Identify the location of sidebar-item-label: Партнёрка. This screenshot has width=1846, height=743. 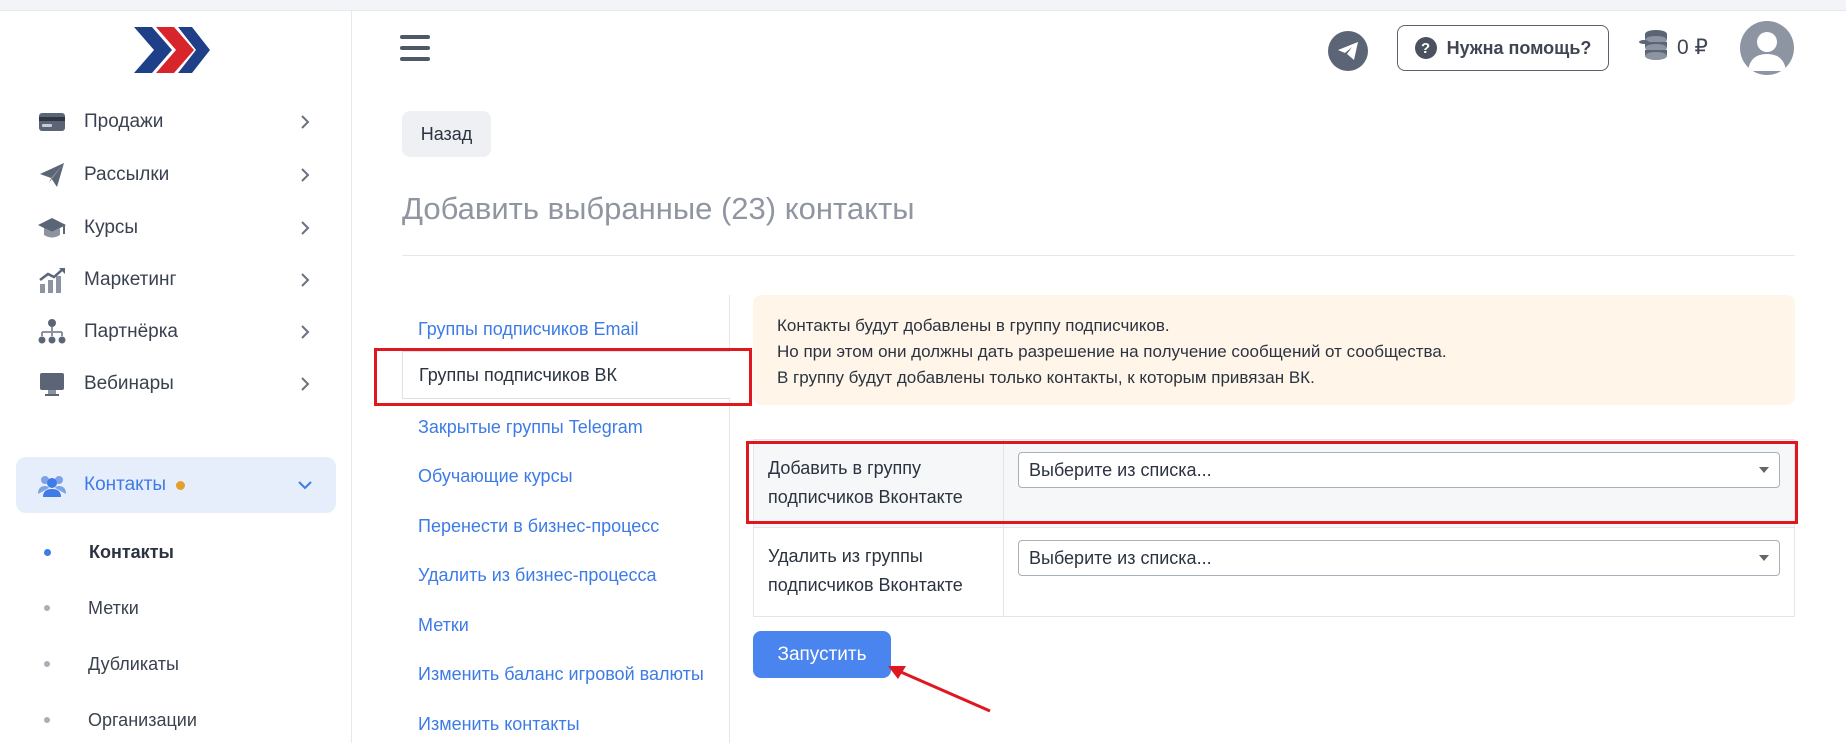
(131, 331).